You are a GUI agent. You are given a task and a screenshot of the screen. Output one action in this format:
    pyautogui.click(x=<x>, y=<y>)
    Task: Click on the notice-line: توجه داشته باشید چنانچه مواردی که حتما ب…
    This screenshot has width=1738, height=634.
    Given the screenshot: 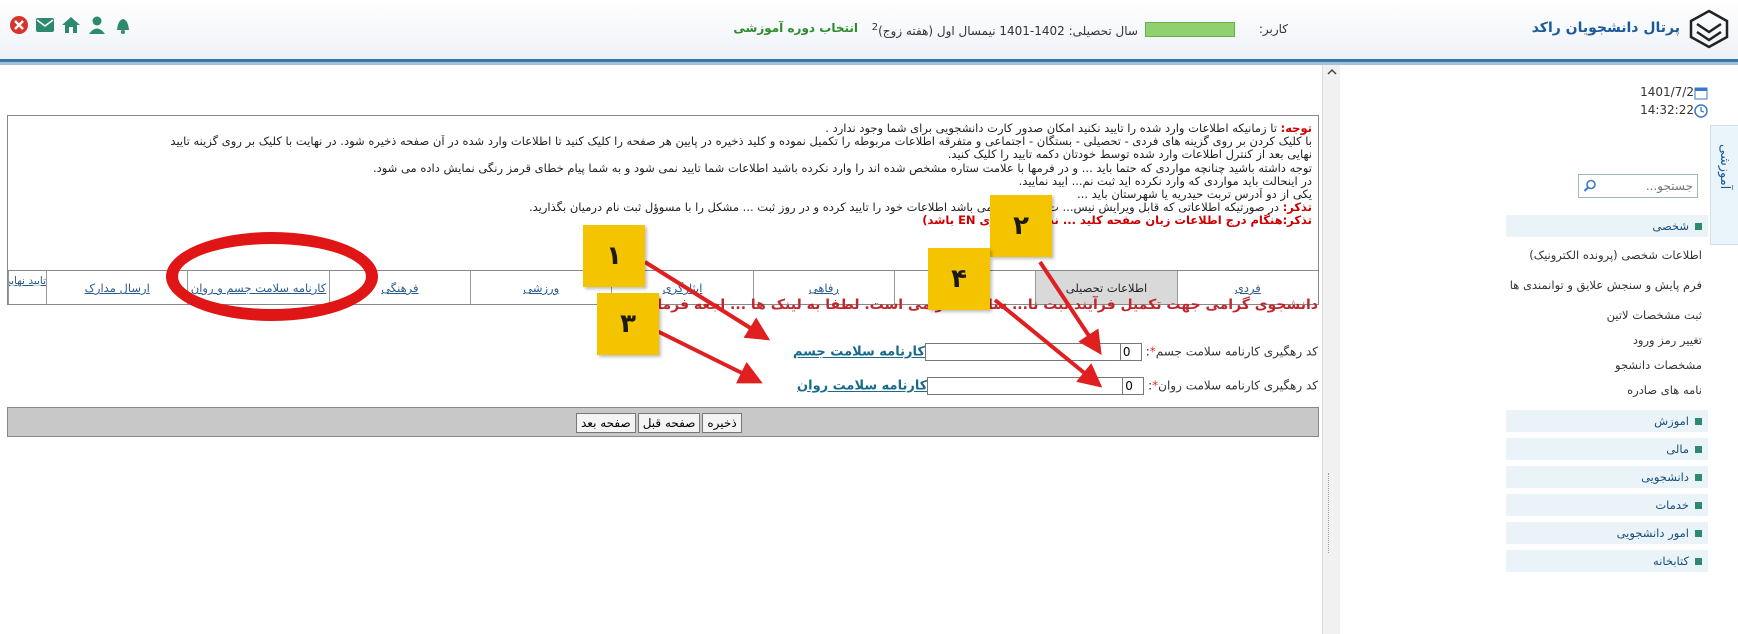 What is the action you would take?
    pyautogui.click(x=842, y=168)
    